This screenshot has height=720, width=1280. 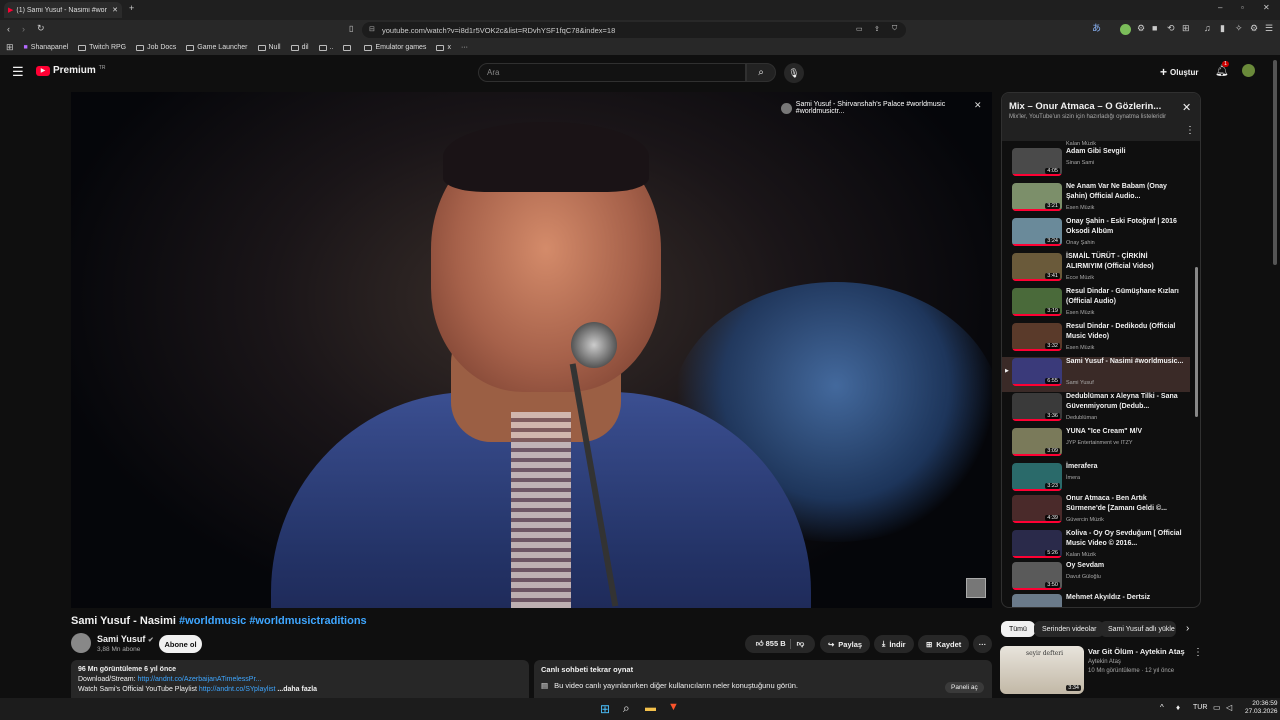 What do you see at coordinates (10, 47) in the screenshot?
I see `apps-grid-icon: ⊞` at bounding box center [10, 47].